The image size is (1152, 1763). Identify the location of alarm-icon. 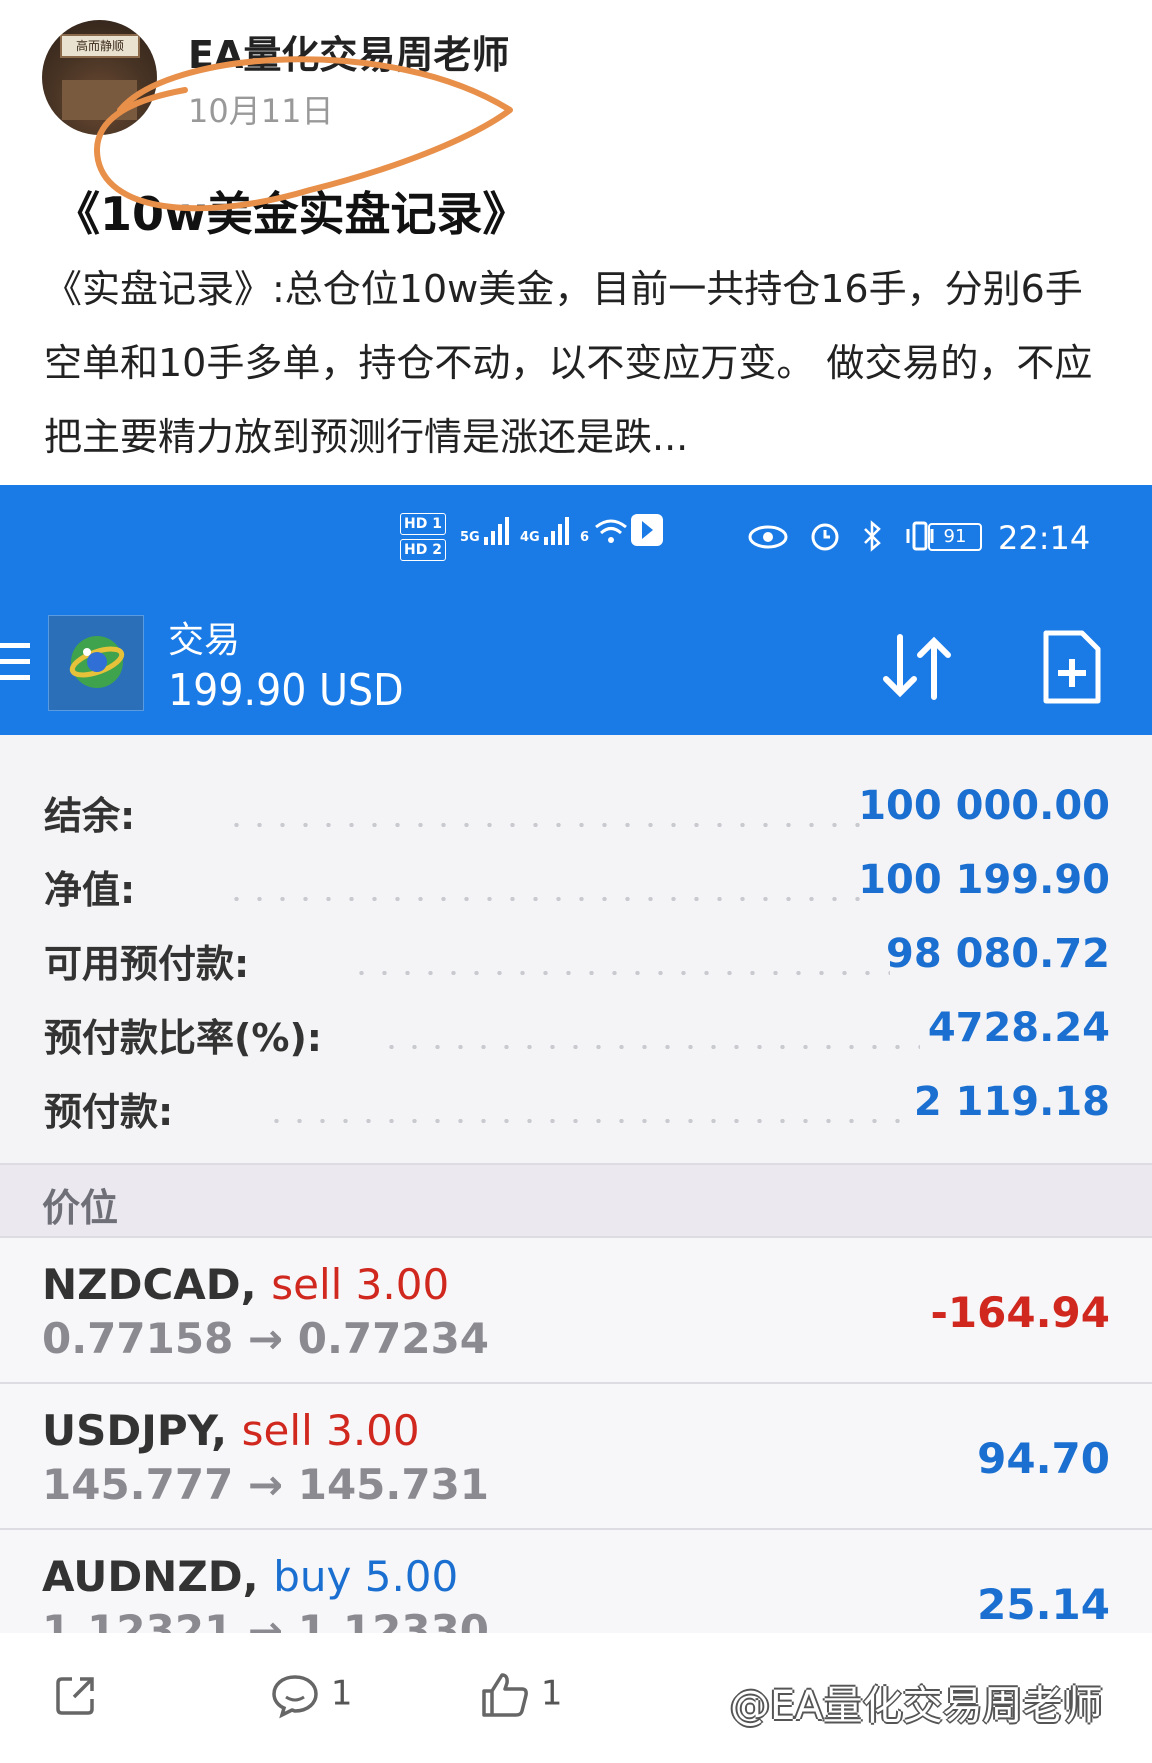
(825, 537).